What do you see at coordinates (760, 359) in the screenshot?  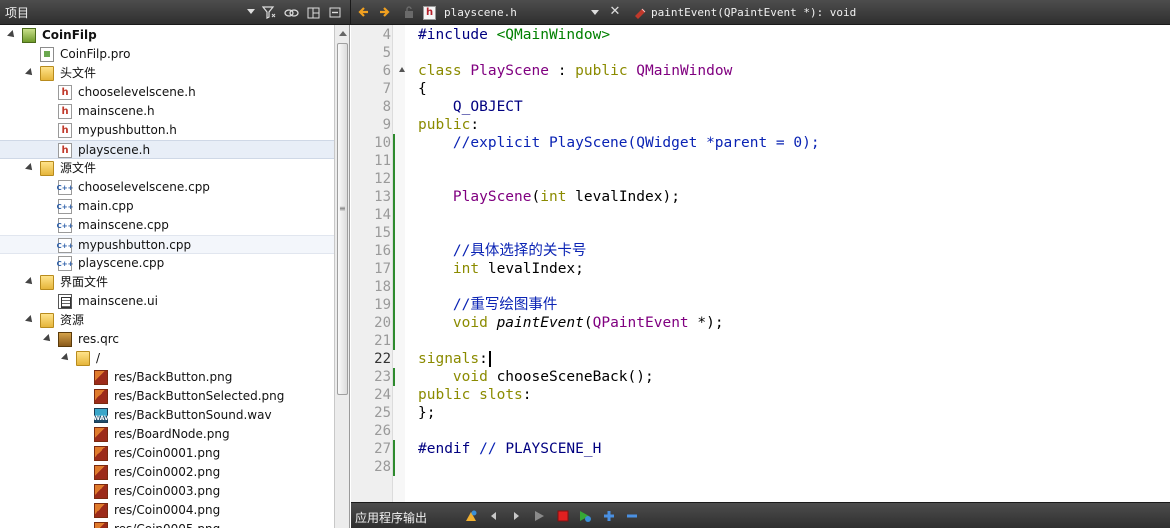 I see `code-line: 22 signals:` at bounding box center [760, 359].